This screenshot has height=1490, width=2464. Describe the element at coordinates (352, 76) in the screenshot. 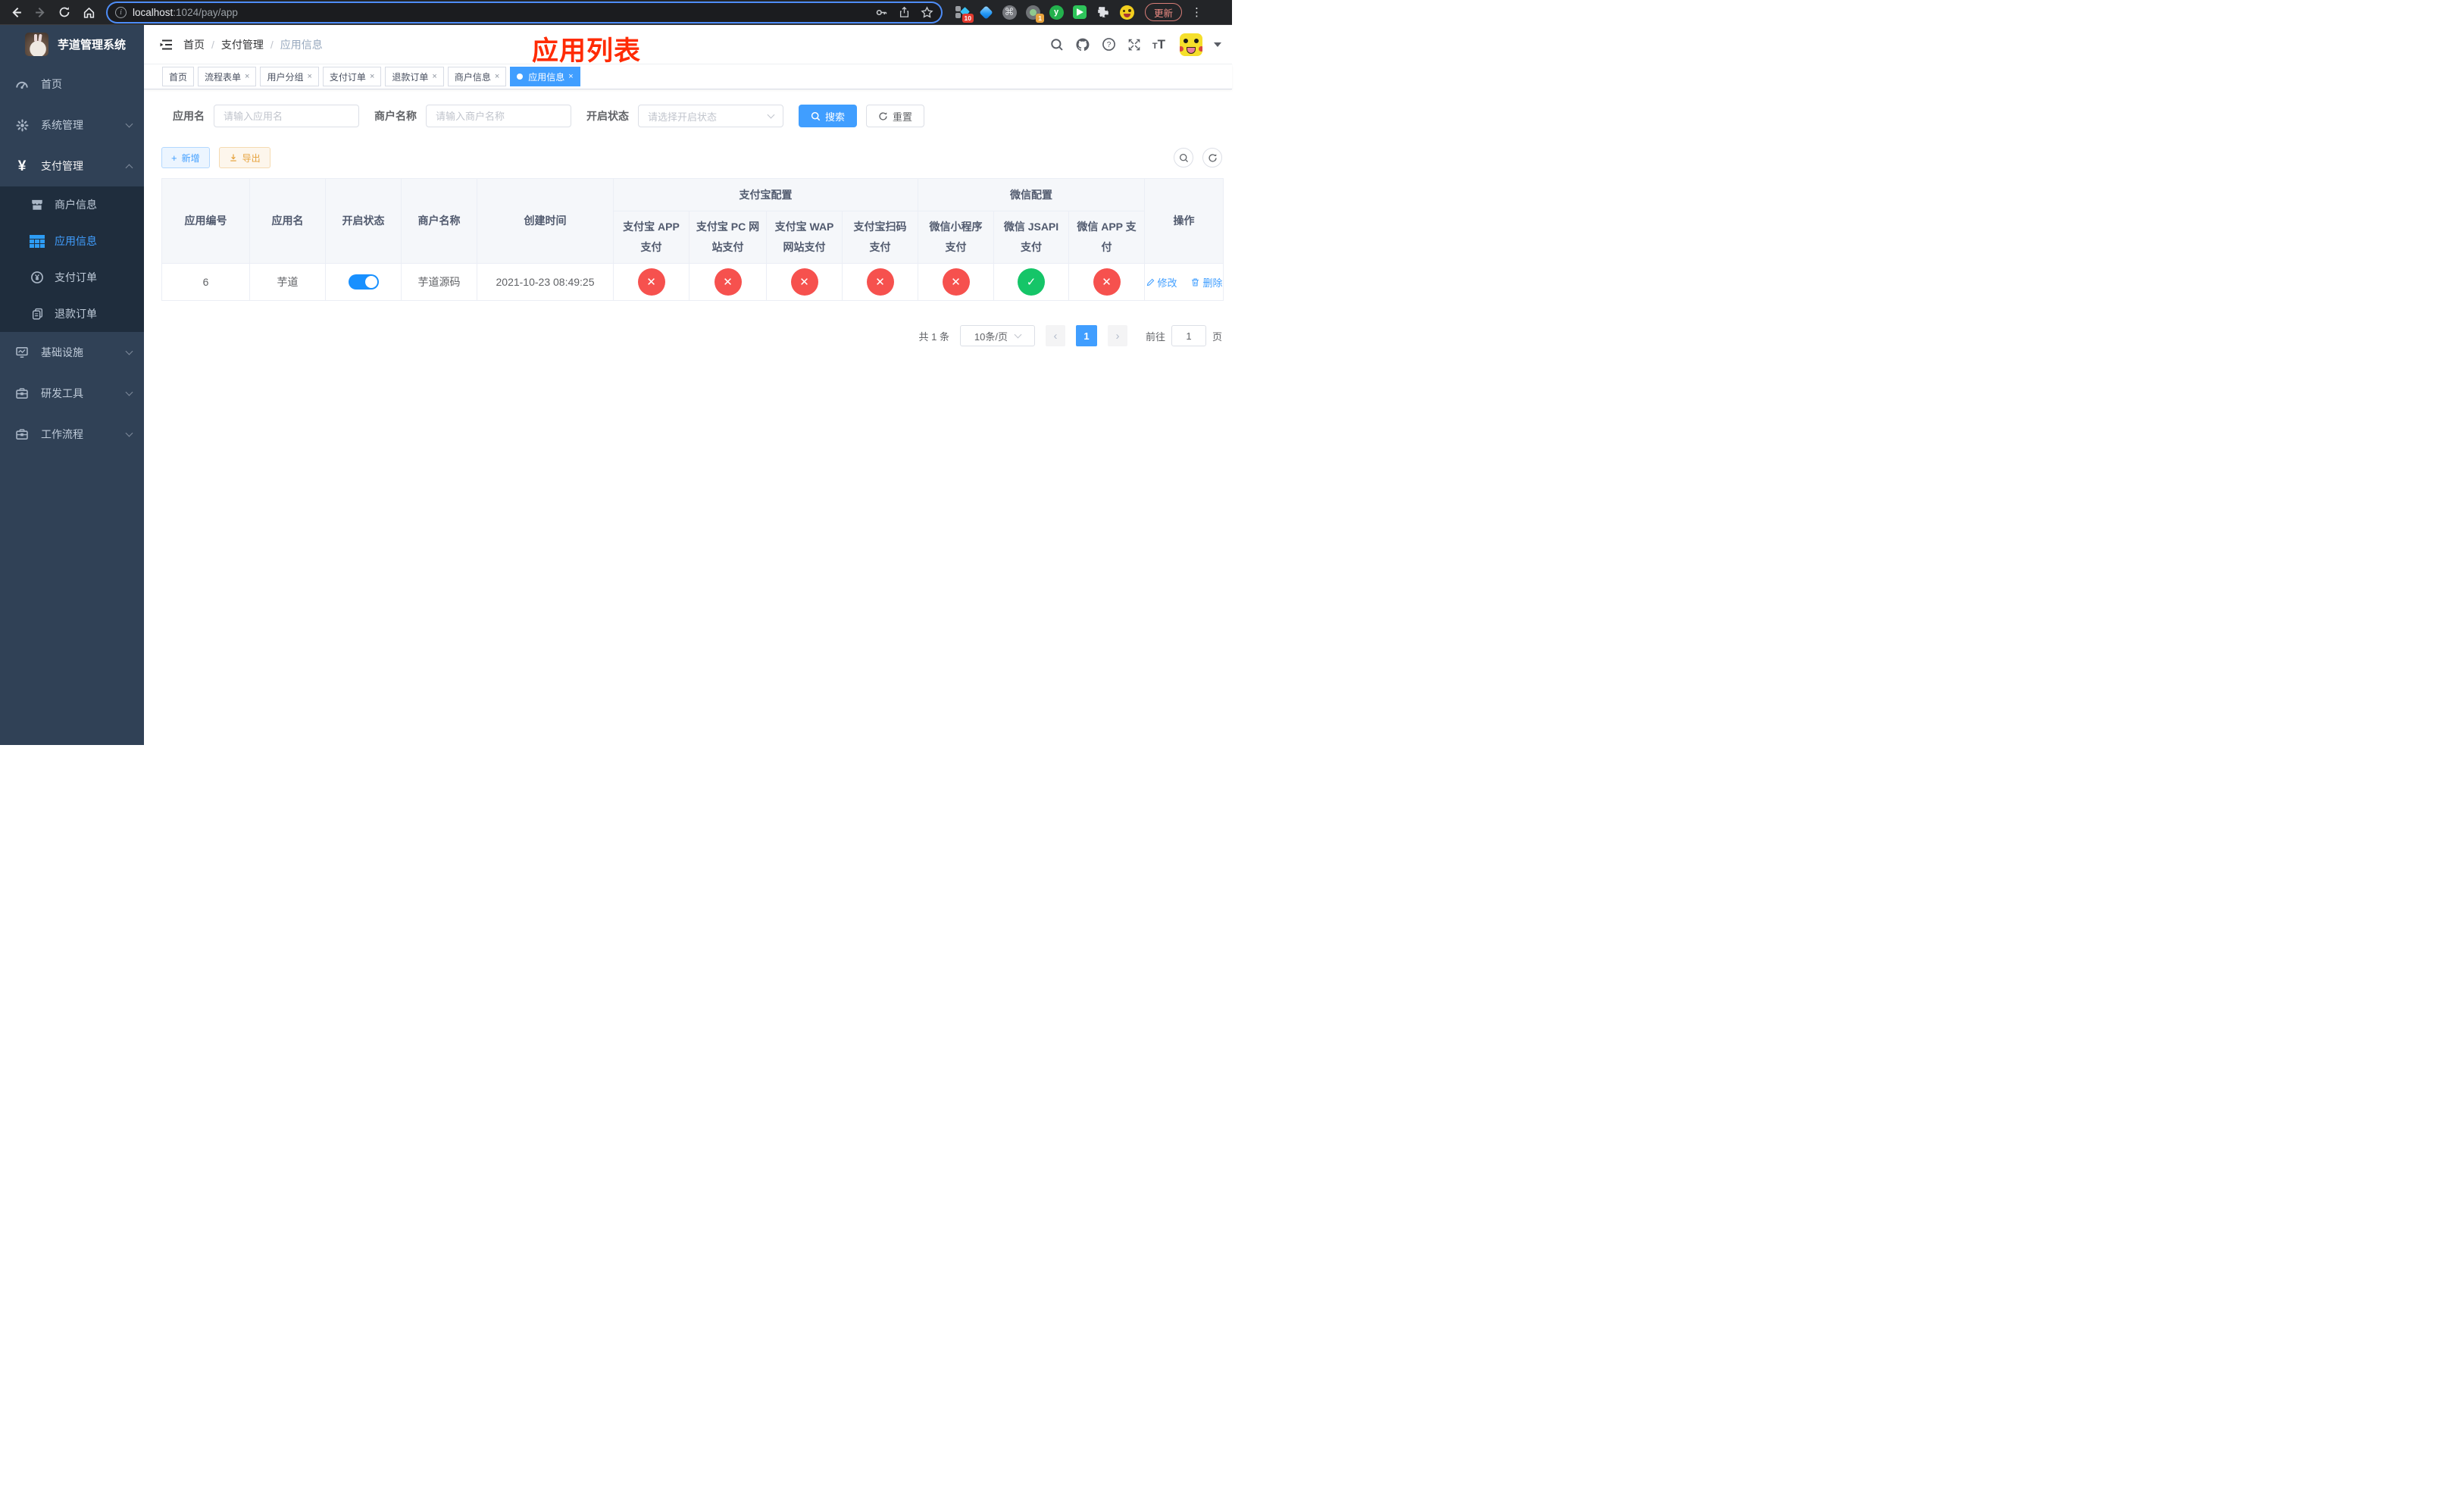

I see `tag-pay-orders: 支付订单 ×` at that location.